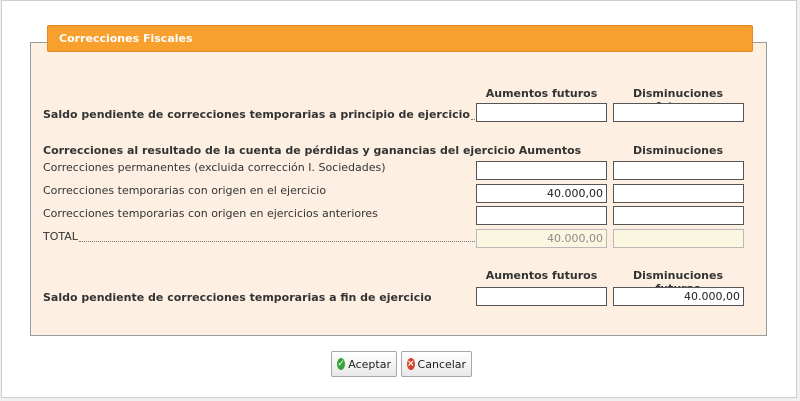  I want to click on total-increase-field, so click(541, 238).